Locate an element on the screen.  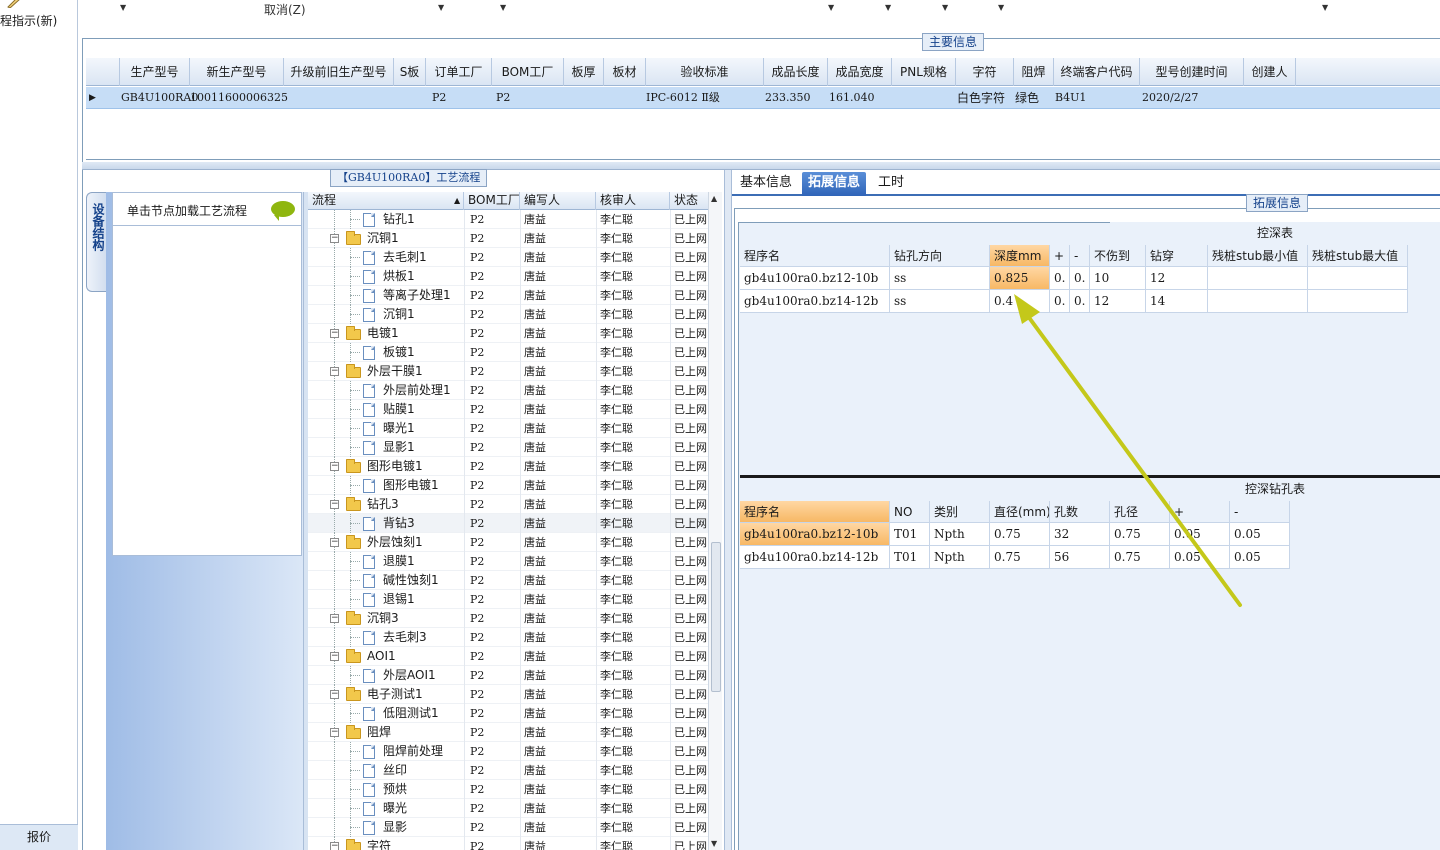
tree-row: 外层前处理1 P2 唐益 李仁聪 已上网 is located at coordinates (508, 390).